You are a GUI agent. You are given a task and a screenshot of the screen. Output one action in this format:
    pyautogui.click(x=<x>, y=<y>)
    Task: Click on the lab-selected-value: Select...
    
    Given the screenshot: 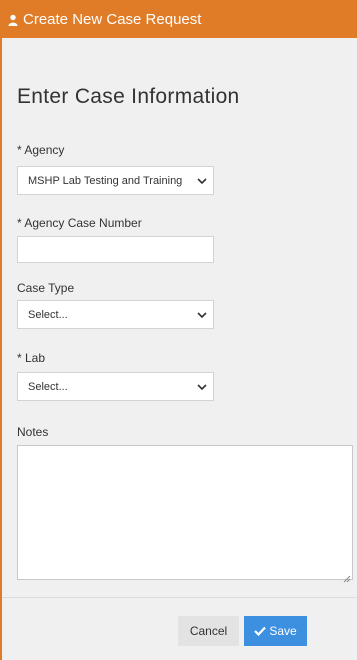 What is the action you would take?
    pyautogui.click(x=48, y=386)
    